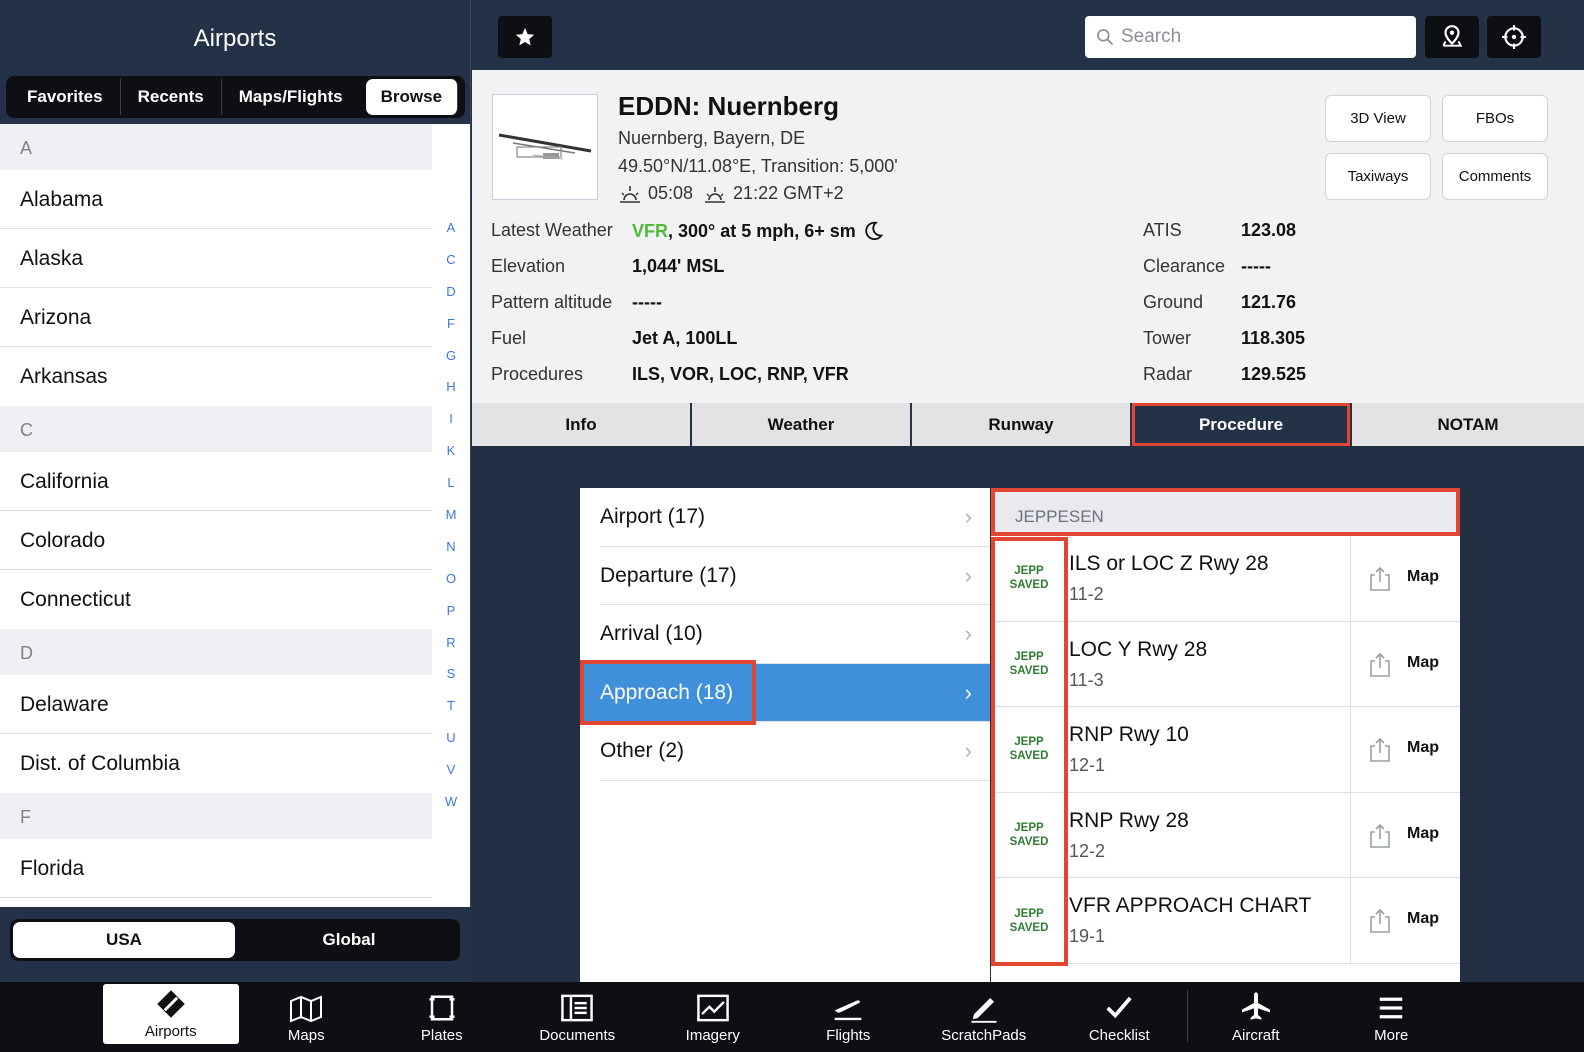 This screenshot has width=1584, height=1052. I want to click on index-letter: H, so click(451, 395).